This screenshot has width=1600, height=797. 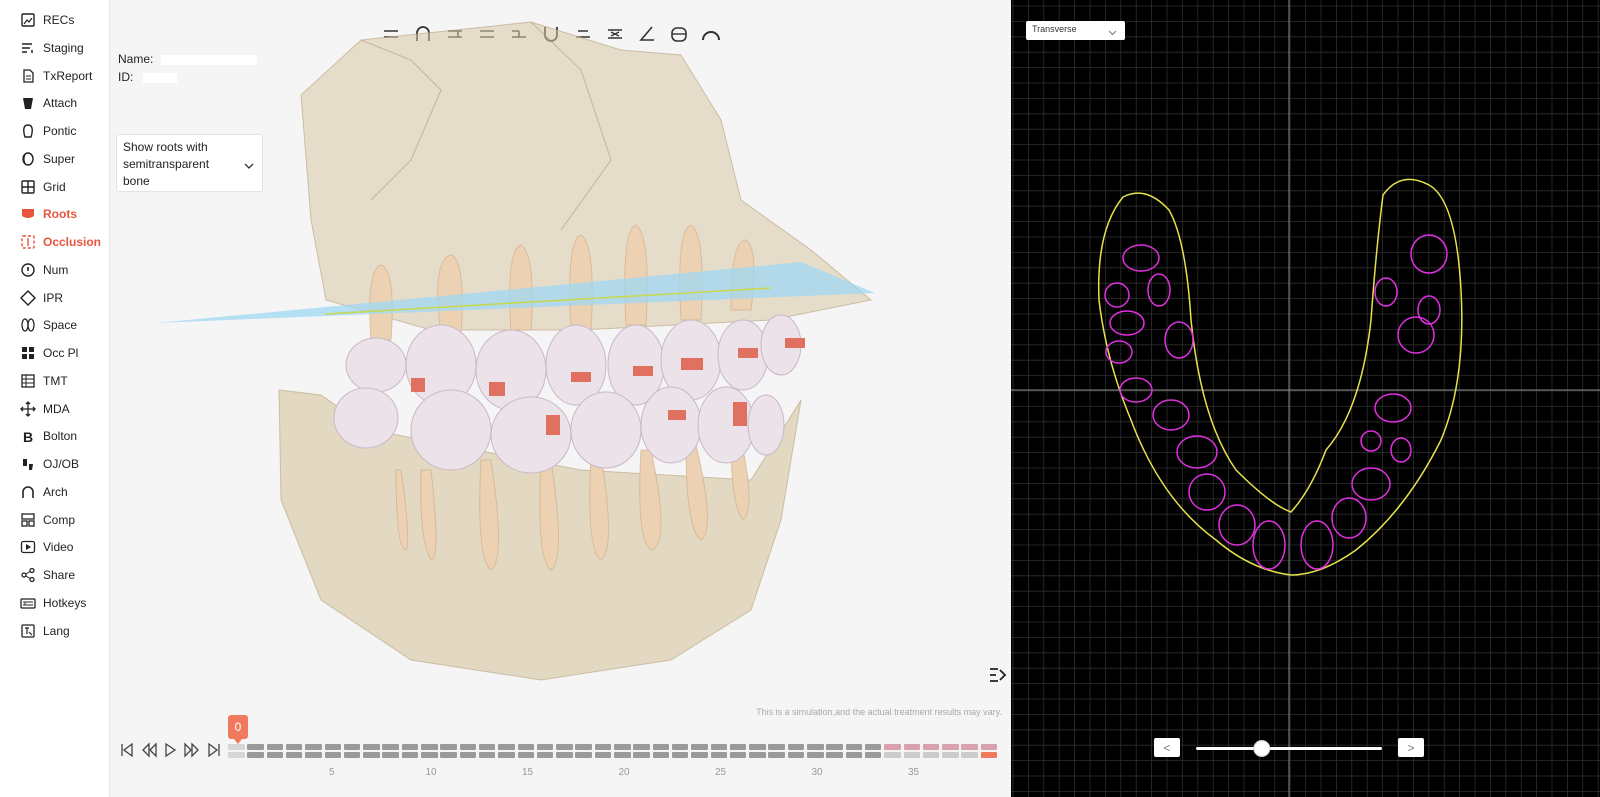 I want to click on last-step-icon, so click(x=214, y=750).